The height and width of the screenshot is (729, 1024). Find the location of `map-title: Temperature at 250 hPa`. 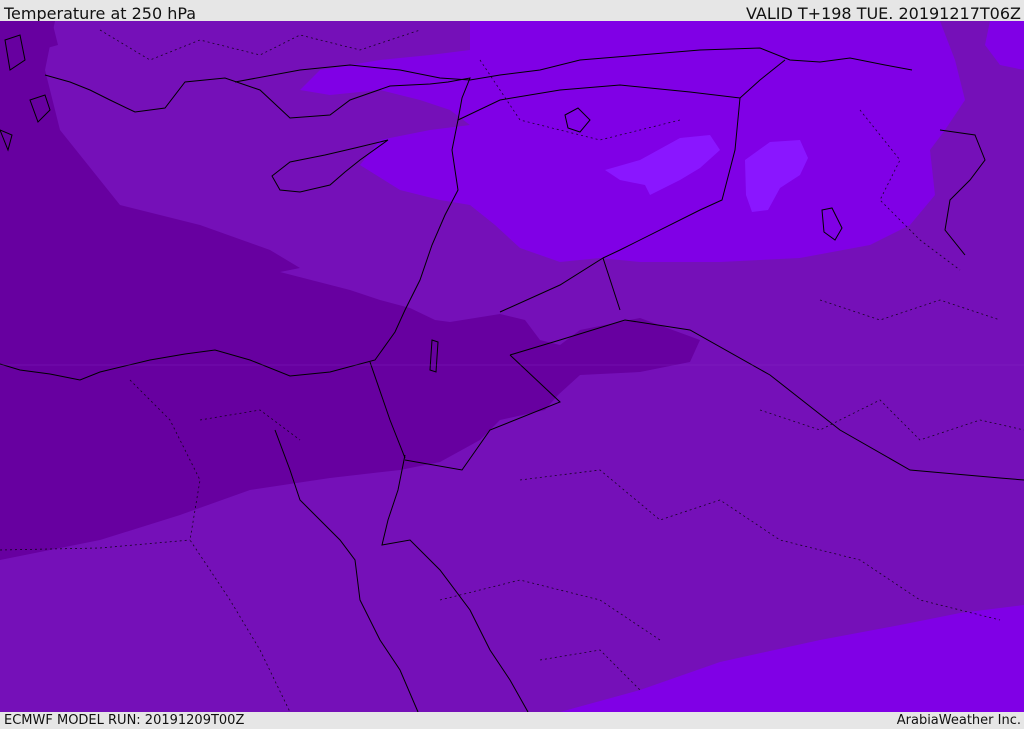

map-title: Temperature at 250 hPa is located at coordinates (100, 12).